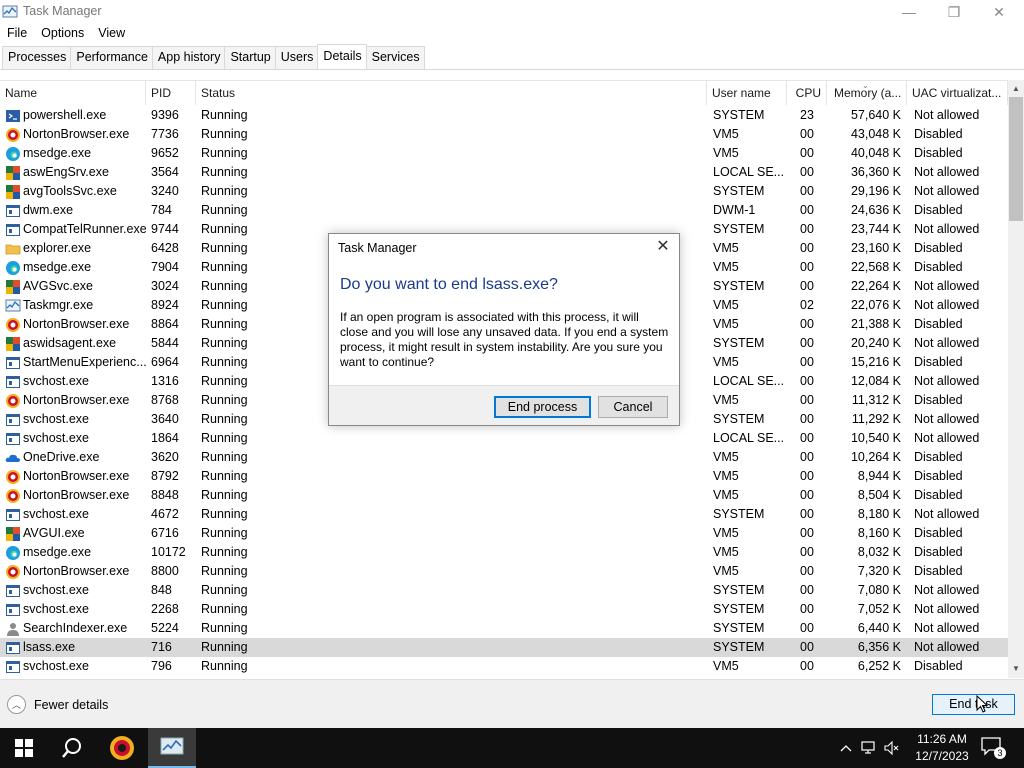 The height and width of the screenshot is (768, 1024). What do you see at coordinates (73, 191) in the screenshot?
I see `cell-name: avgToolsSvc.exe` at bounding box center [73, 191].